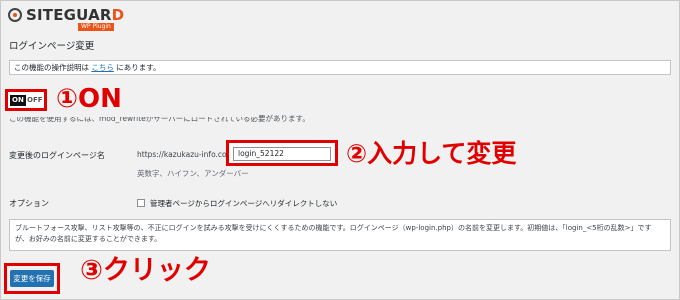 The image size is (680, 300). Describe the element at coordinates (53, 67) in the screenshot. I see `notice-prefix: この機能の操作説明は` at that location.